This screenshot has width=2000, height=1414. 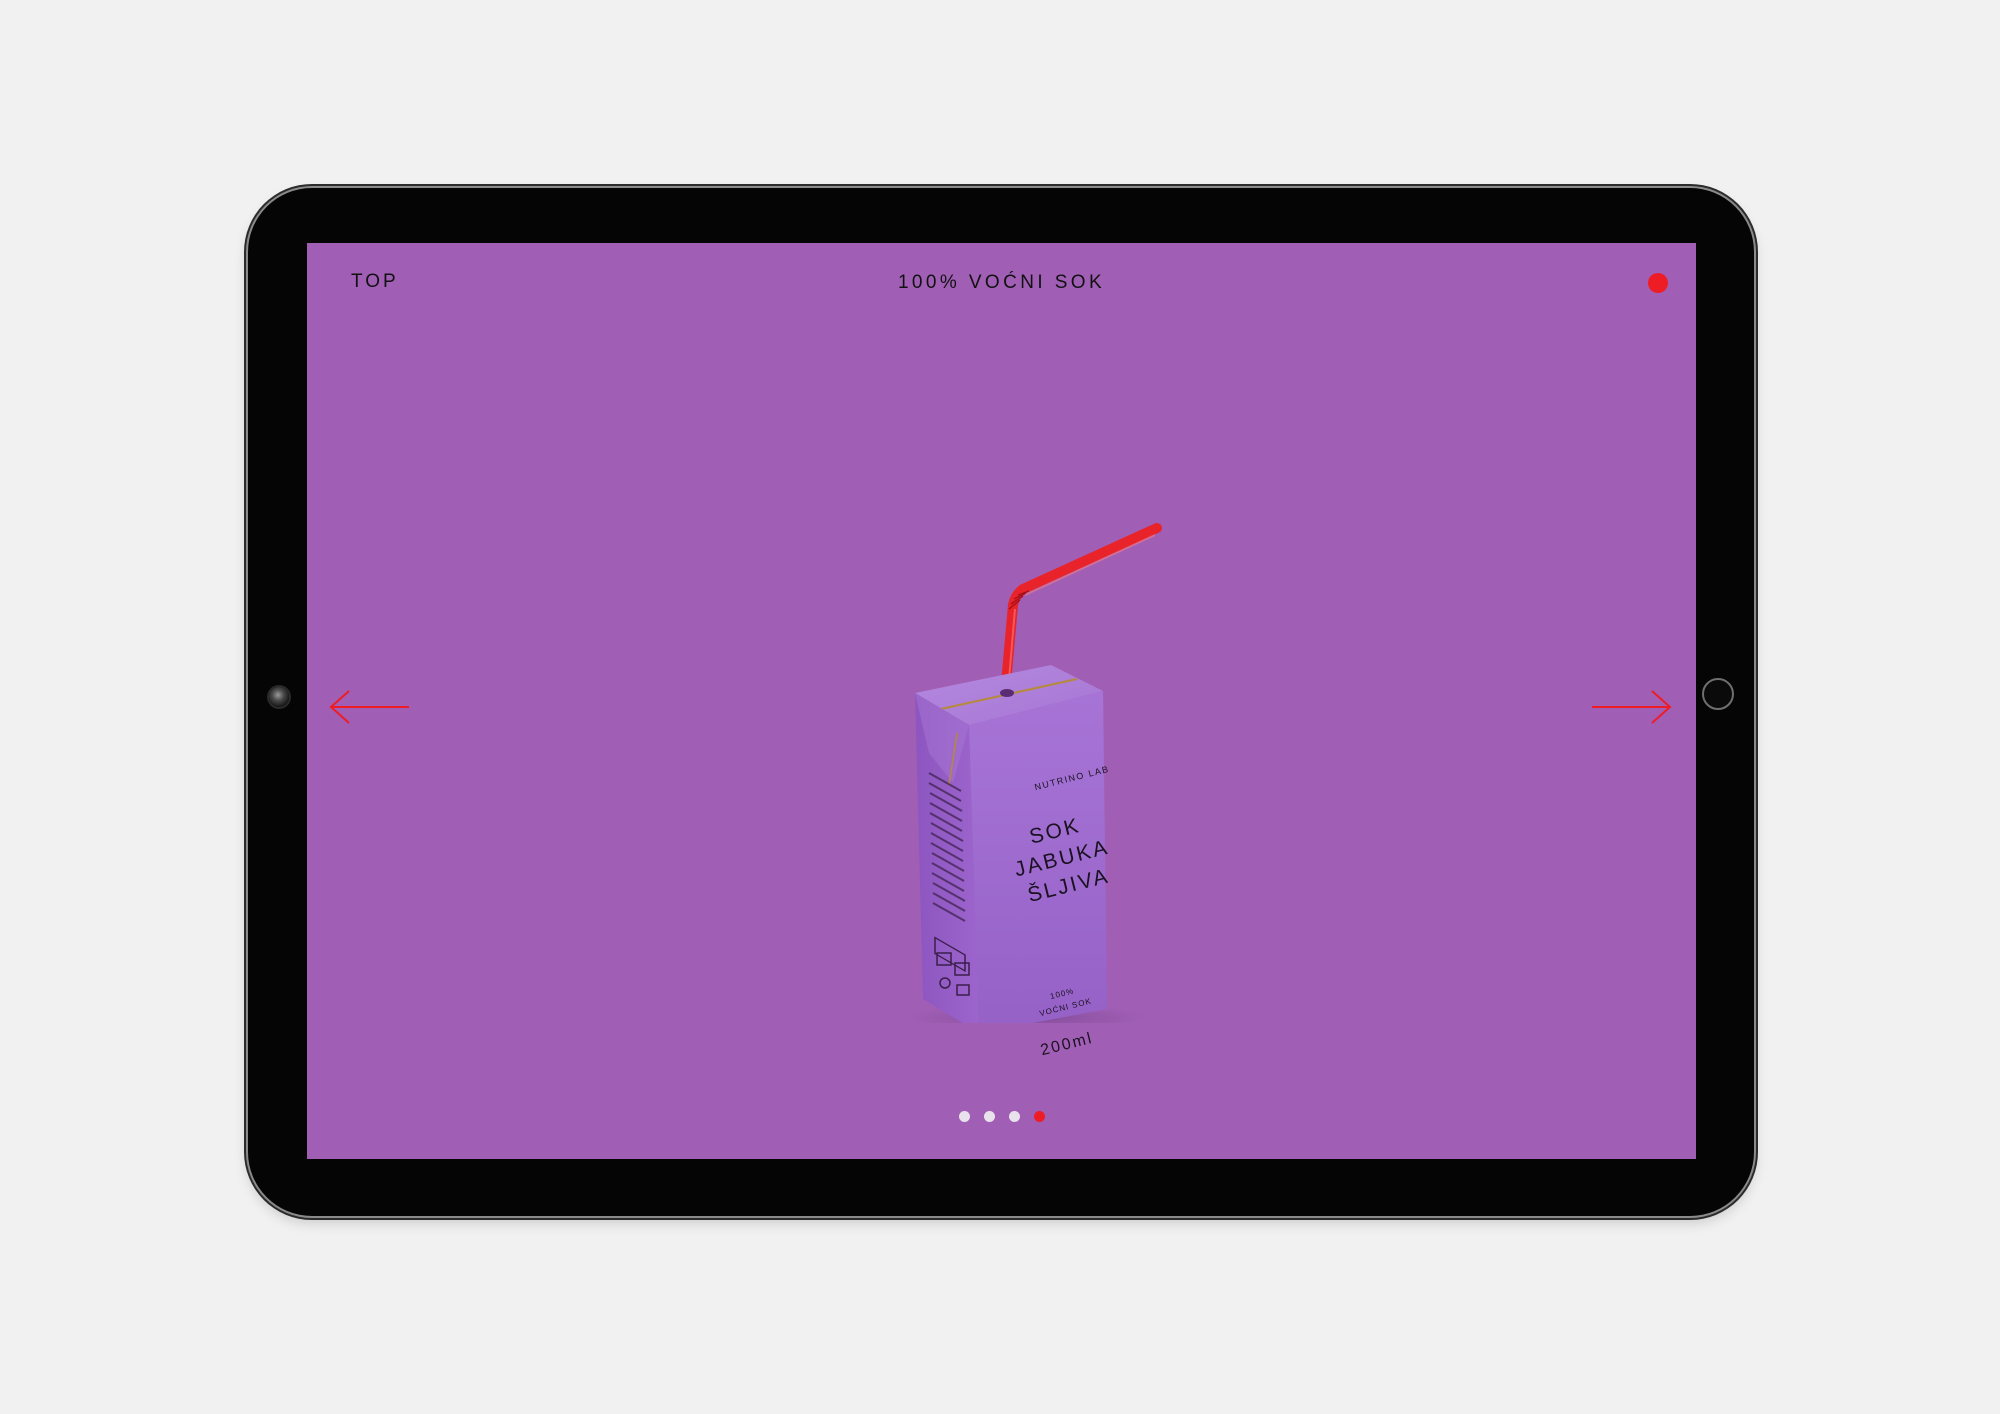 What do you see at coordinates (1001, 282) in the screenshot?
I see `page-title: 100% VOĆNI SOK` at bounding box center [1001, 282].